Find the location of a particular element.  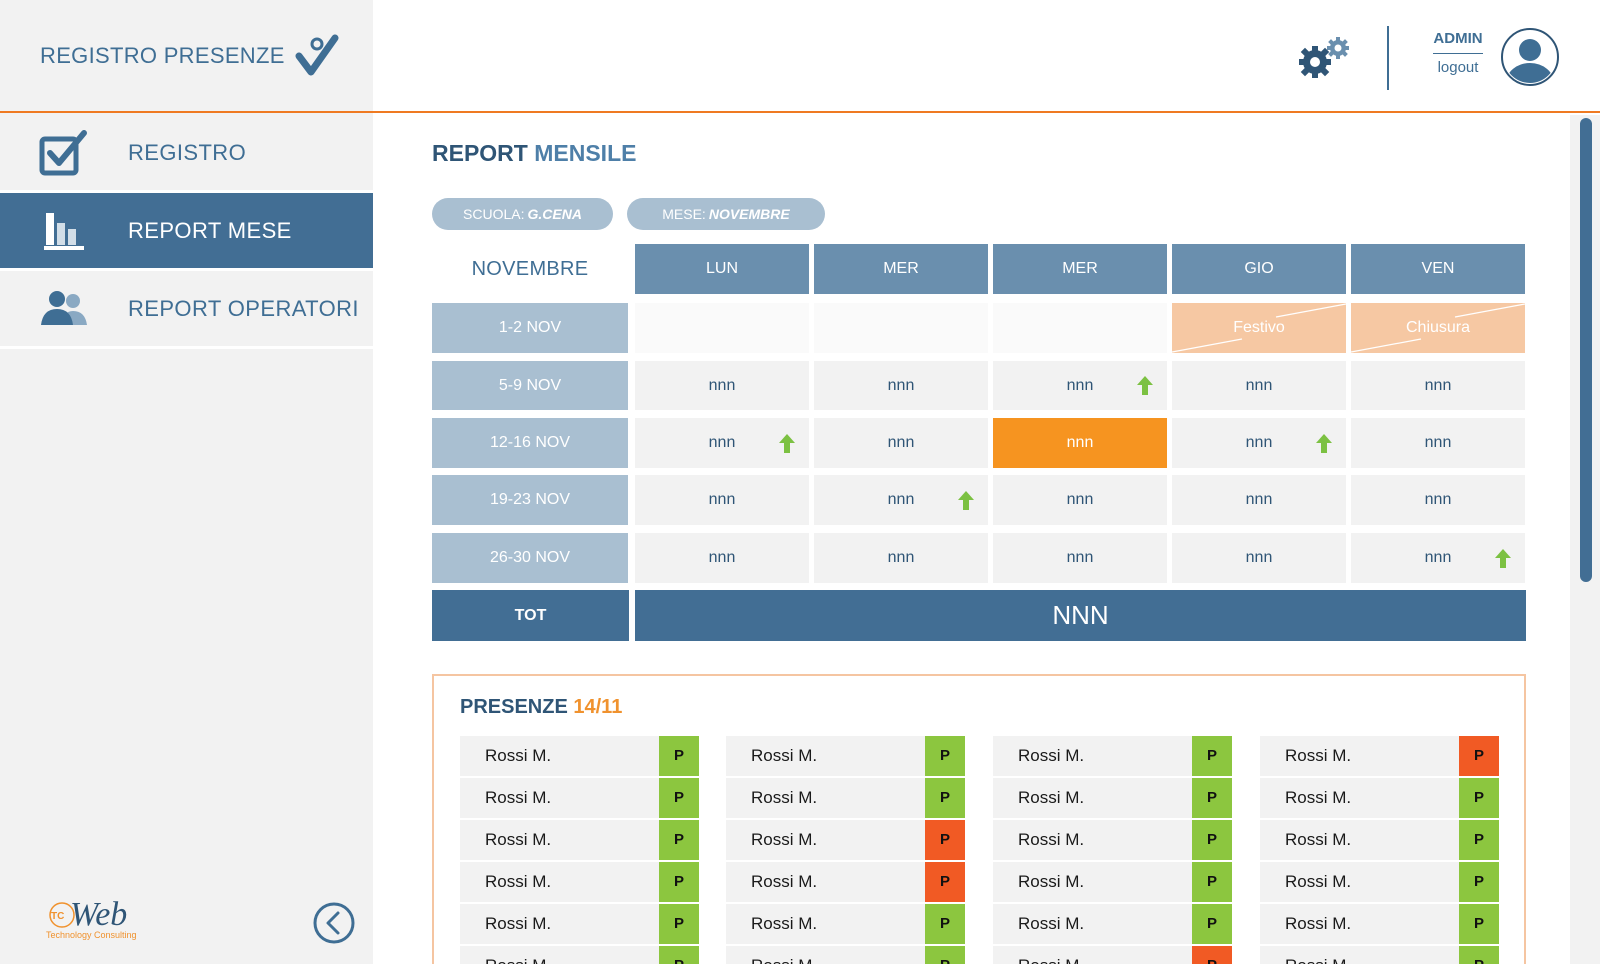

collapse-sidebar-button is located at coordinates (334, 923).